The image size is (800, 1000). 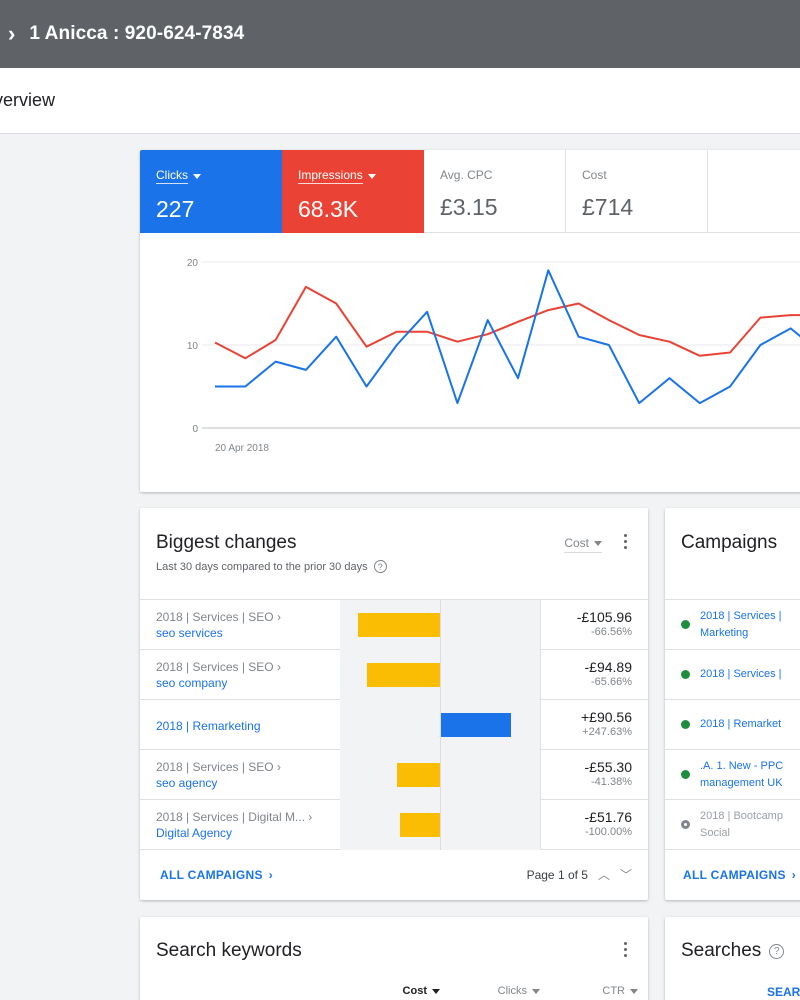 What do you see at coordinates (466, 175) in the screenshot?
I see `metric-label: Avg. CPC` at bounding box center [466, 175].